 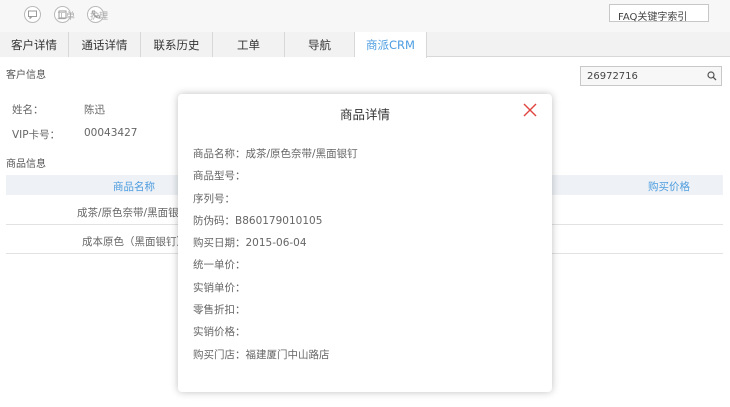 I want to click on detail-label: 实销单价：, so click(x=219, y=288).